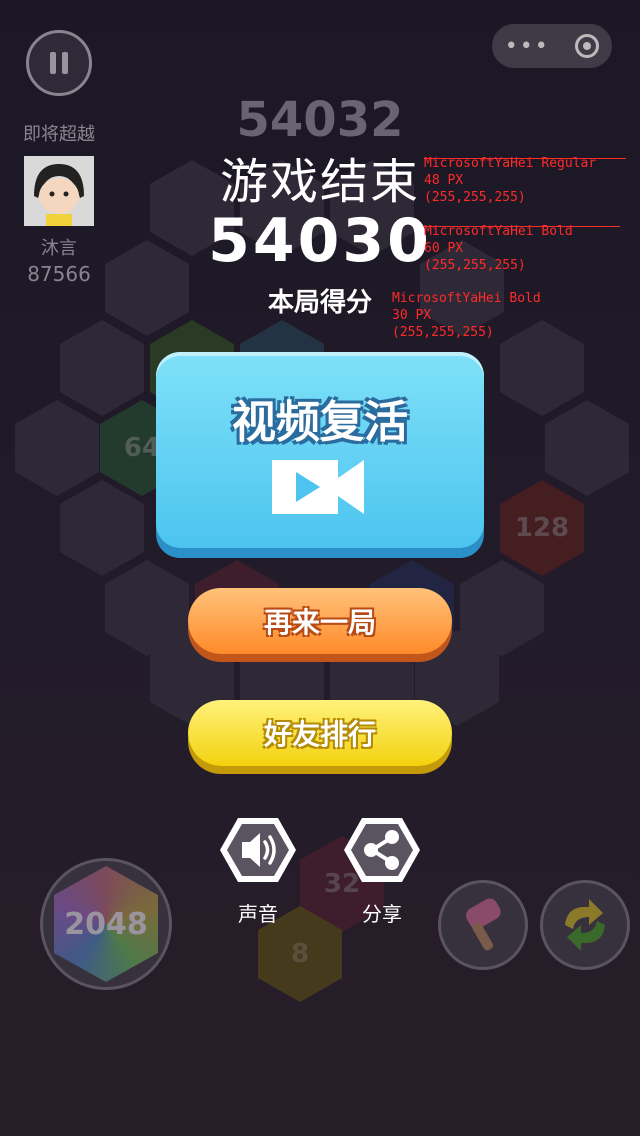 The image size is (640, 1136). Describe the element at coordinates (552, 46) in the screenshot. I see `mini-program-capsule: •••` at that location.